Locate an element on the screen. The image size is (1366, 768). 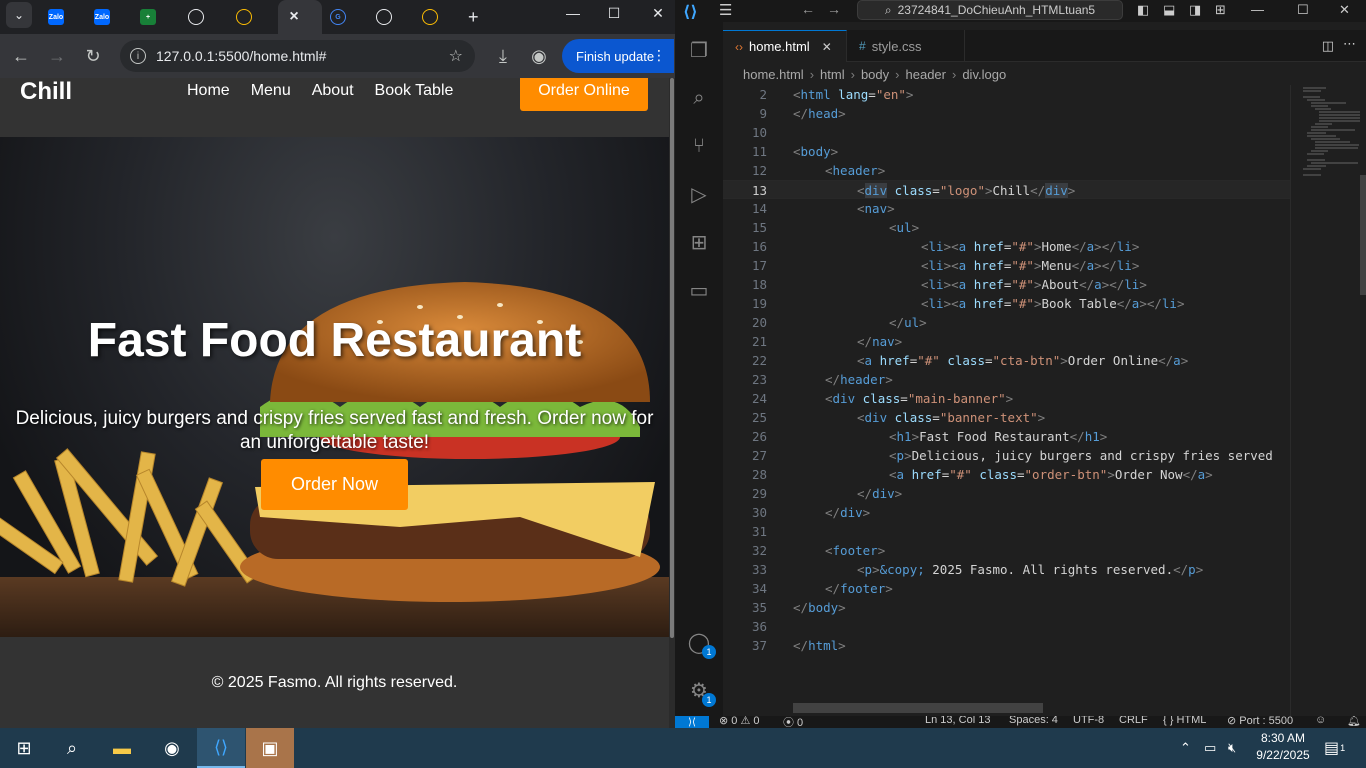
notification-center-icon: ▤ 1 is located at coordinates (1334, 748).